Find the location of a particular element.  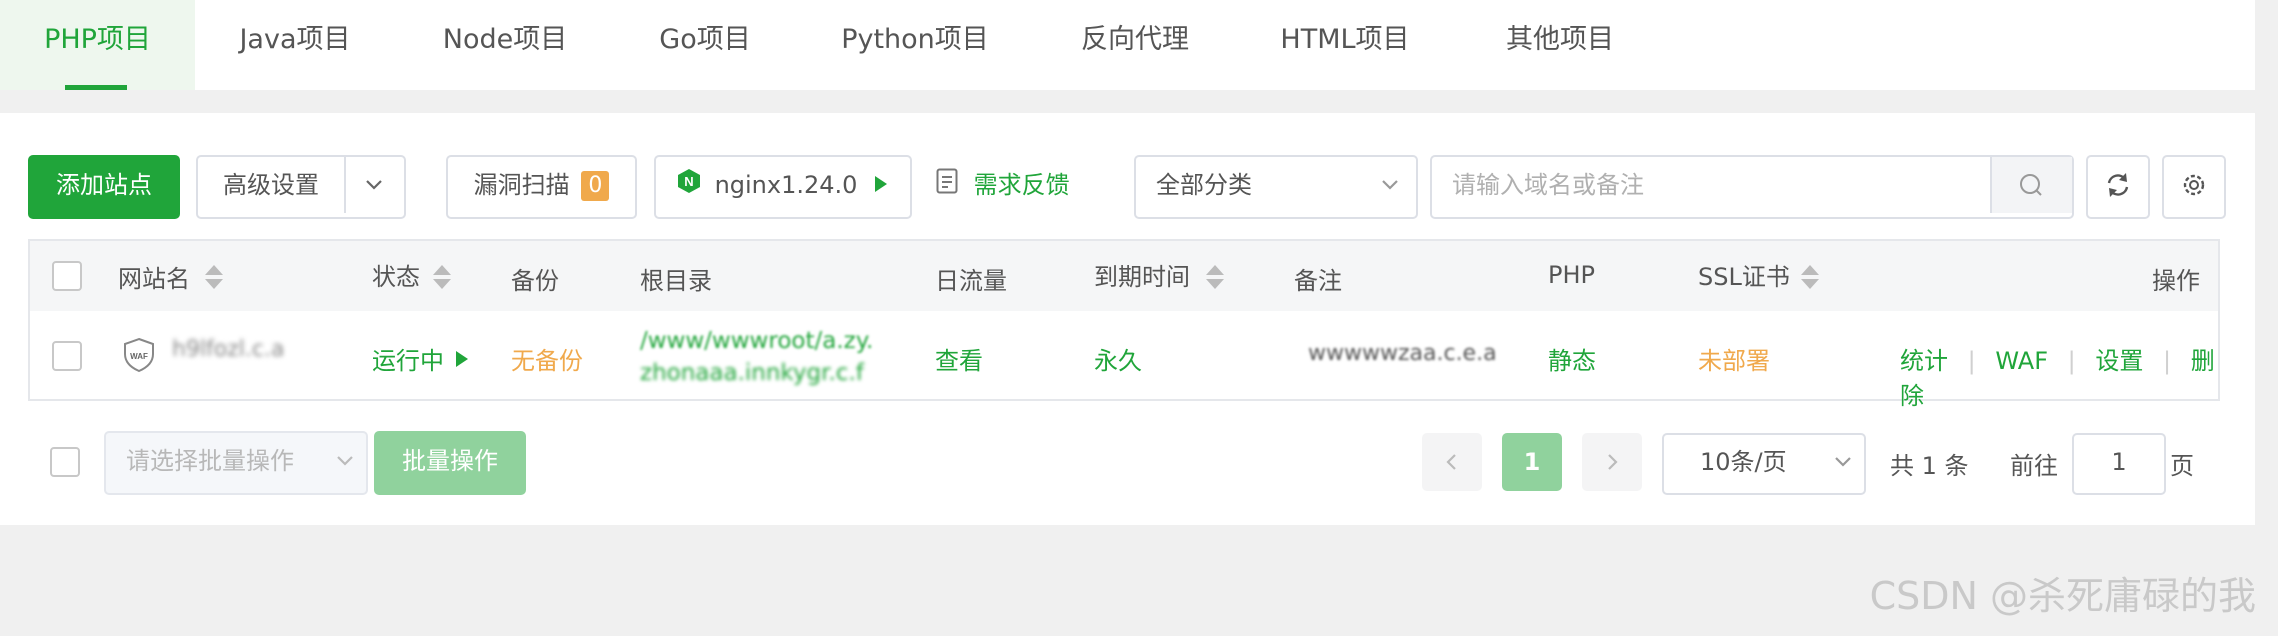

tab-go: Go项目 is located at coordinates (705, 45).